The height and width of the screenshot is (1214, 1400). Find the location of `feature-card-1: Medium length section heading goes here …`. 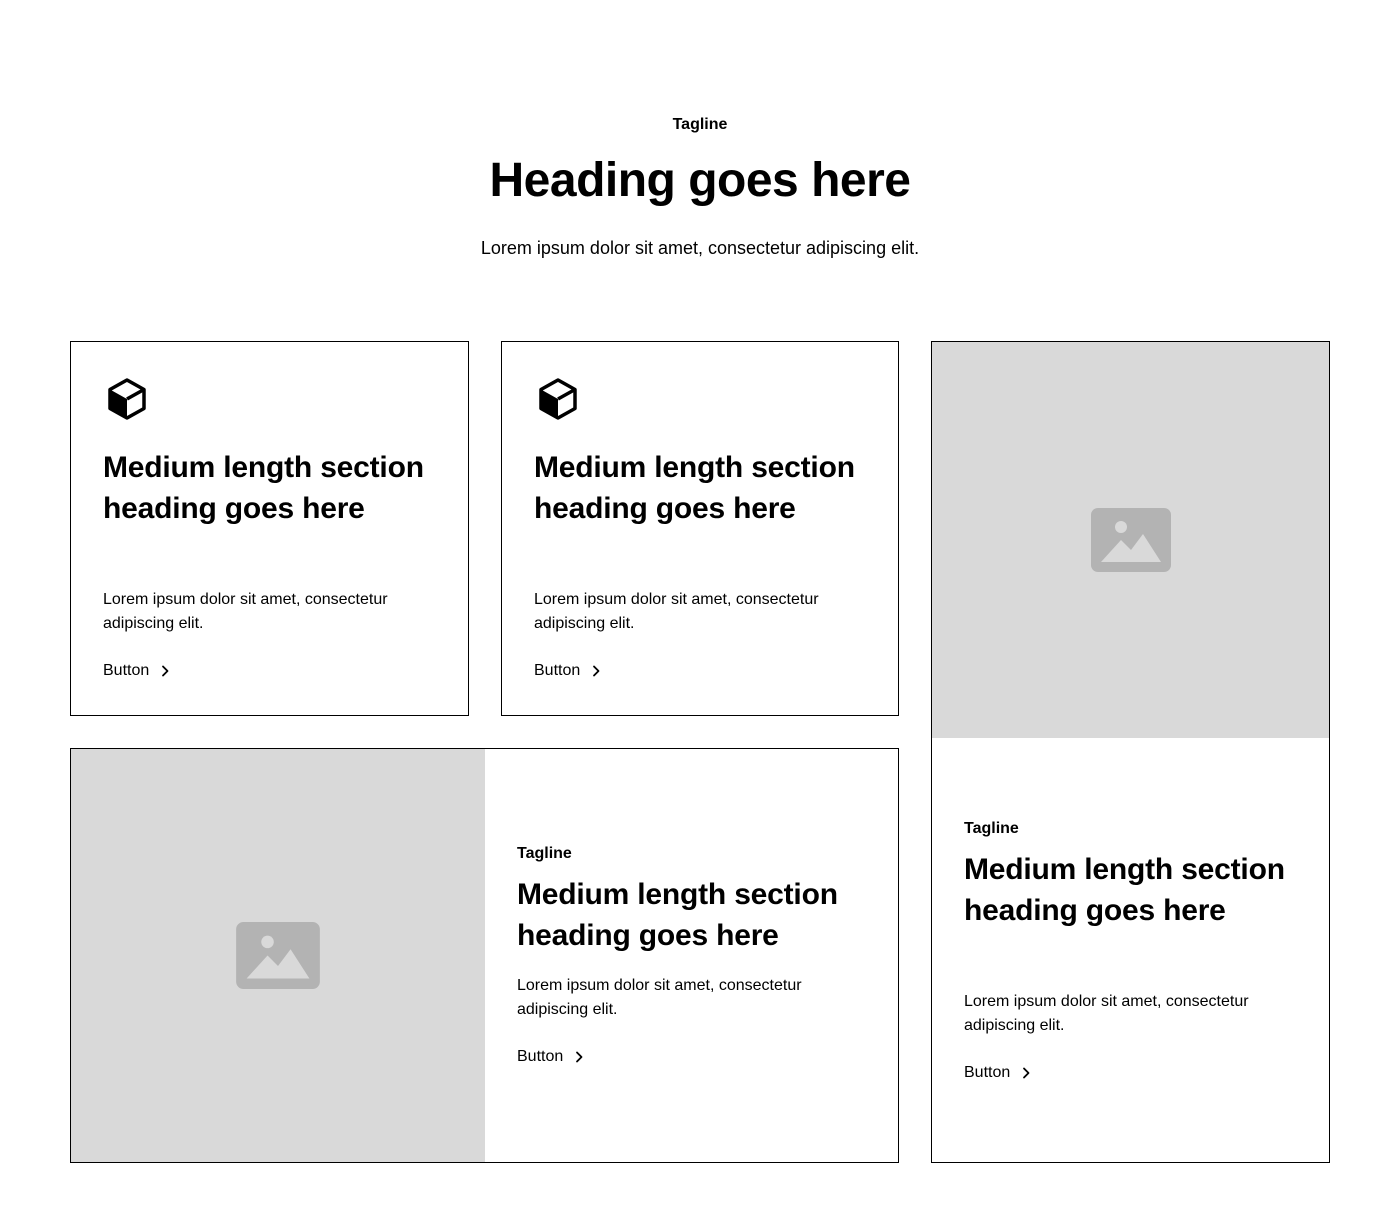

feature-card-1: Medium length section heading goes here … is located at coordinates (269, 528).